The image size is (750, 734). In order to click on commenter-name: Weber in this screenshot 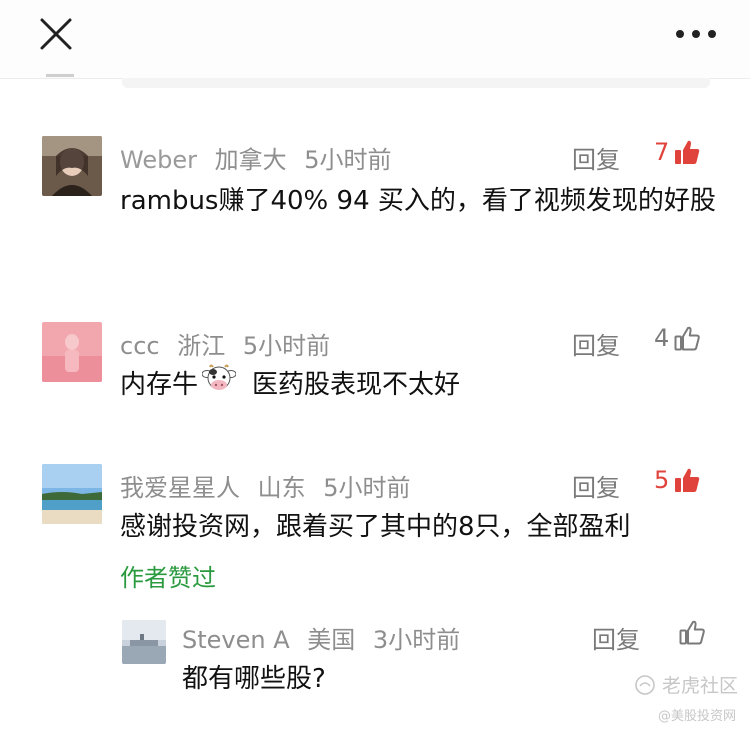, I will do `click(158, 160)`.